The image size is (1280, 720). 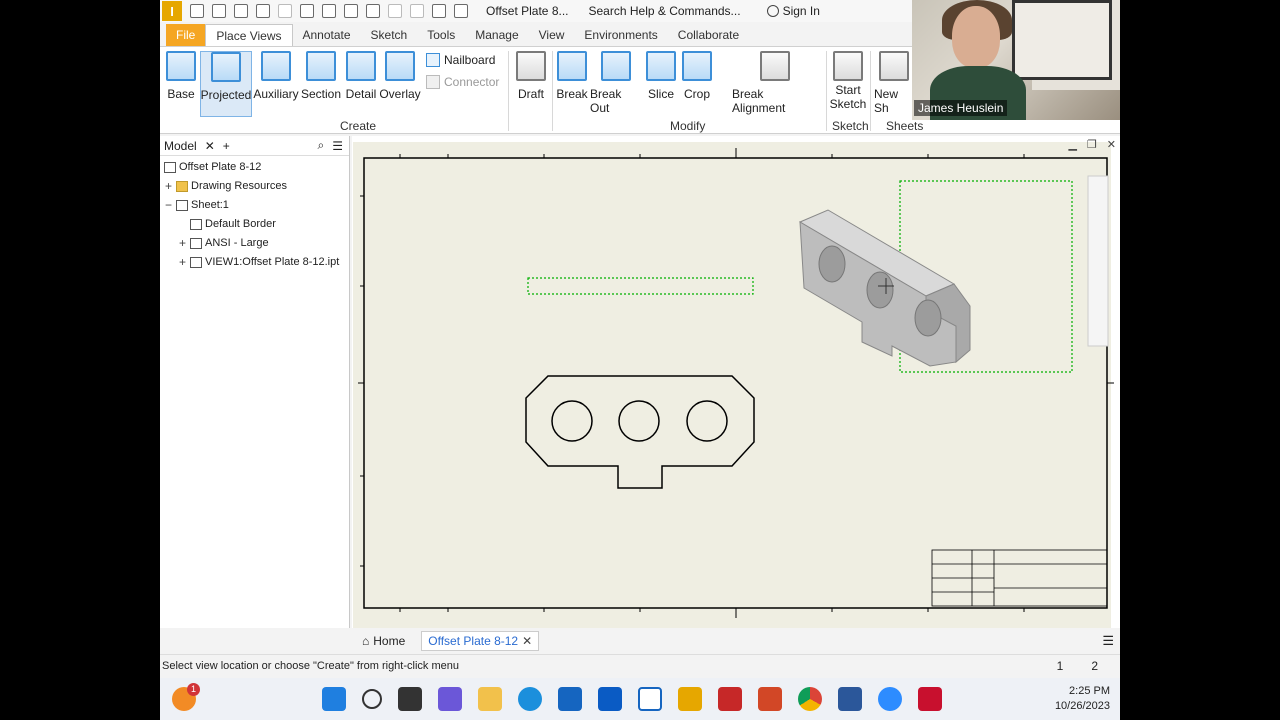 I want to click on menu-icon: ☰, so click(x=340, y=146).